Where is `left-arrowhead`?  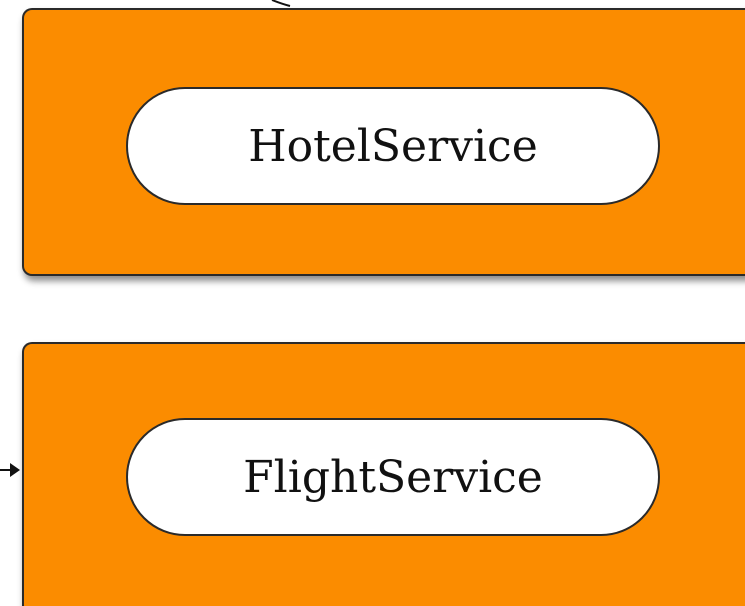 left-arrowhead is located at coordinates (15, 470).